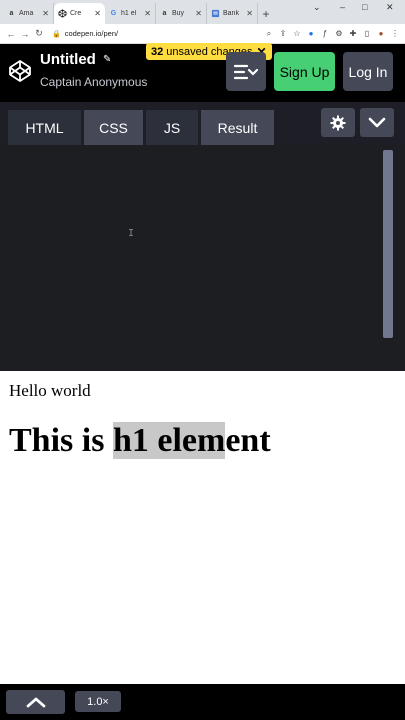 The image size is (405, 720). What do you see at coordinates (368, 71) in the screenshot?
I see `log-in-button: Log In` at bounding box center [368, 71].